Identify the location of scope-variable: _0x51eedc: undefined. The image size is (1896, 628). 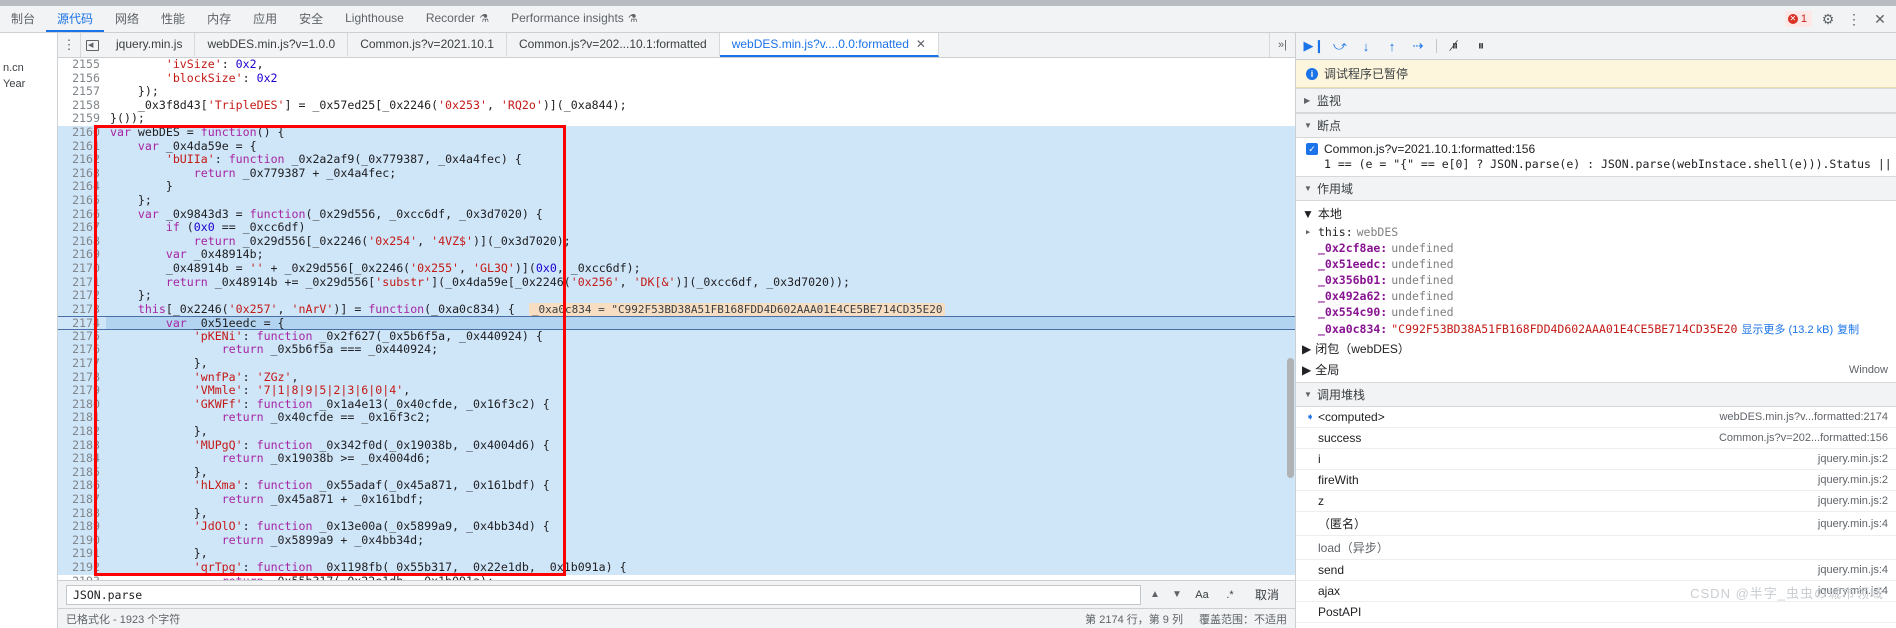
(1596, 264).